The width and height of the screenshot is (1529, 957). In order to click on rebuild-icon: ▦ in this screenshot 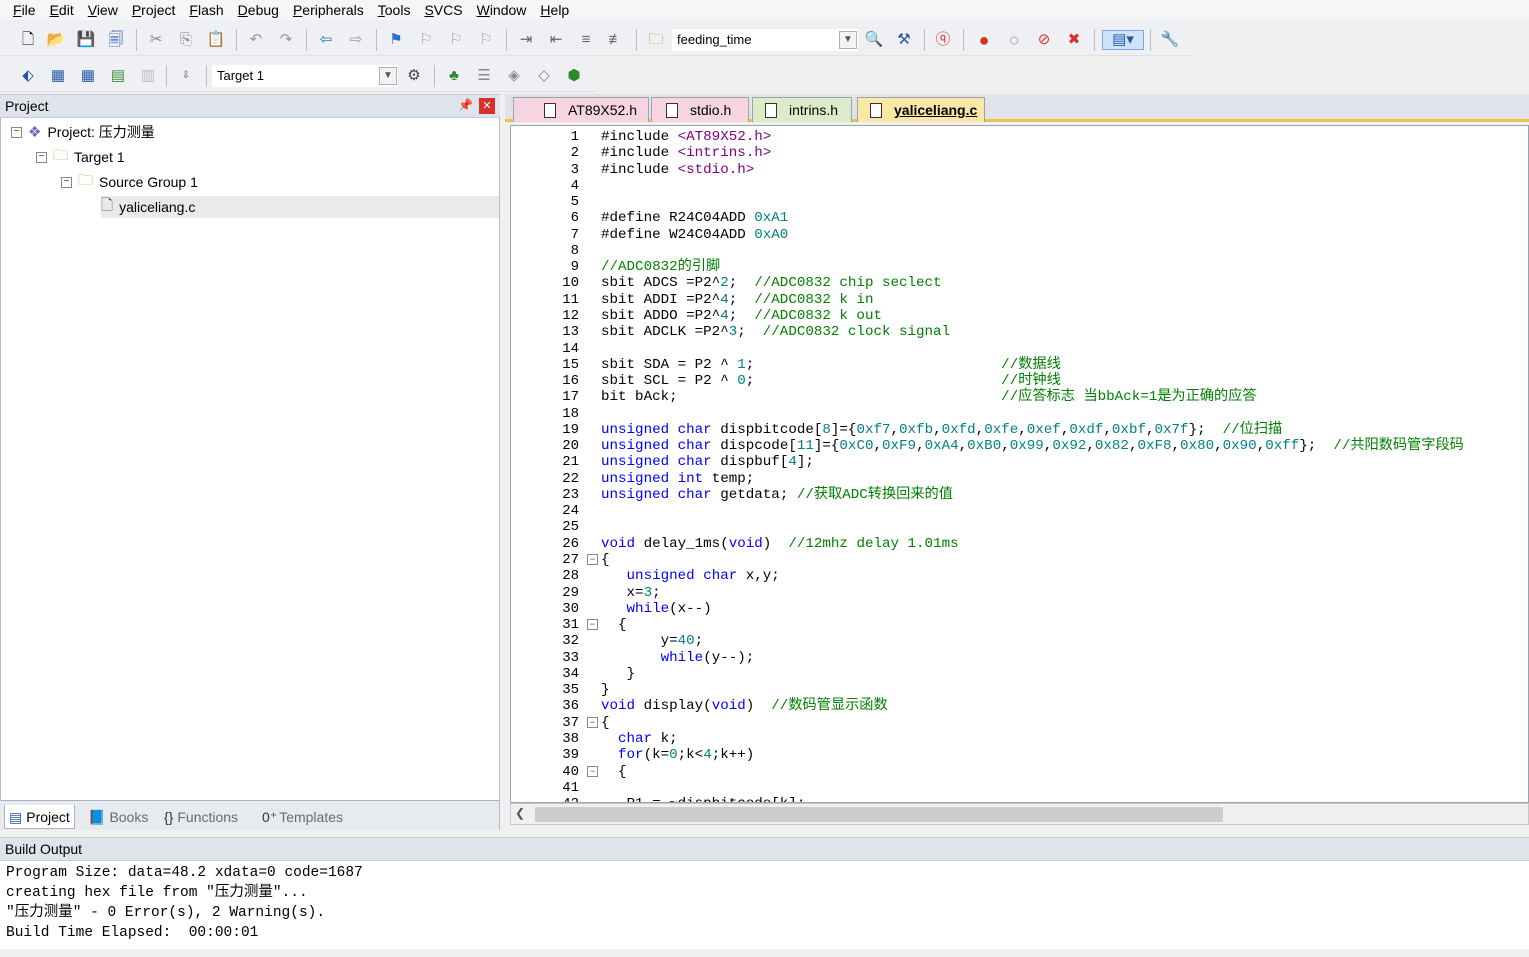, I will do `click(88, 76)`.